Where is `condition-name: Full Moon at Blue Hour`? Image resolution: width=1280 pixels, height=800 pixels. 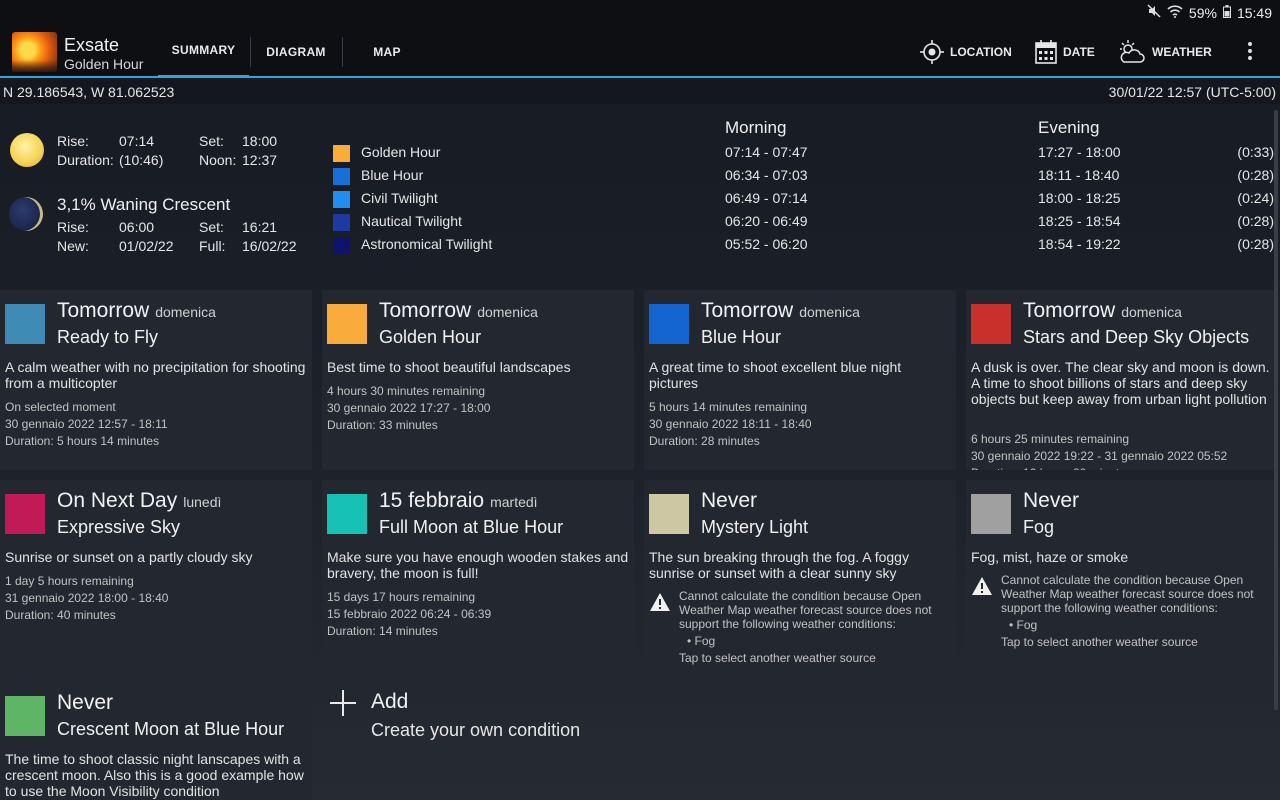
condition-name: Full Moon at Blue Hour is located at coordinates (471, 527).